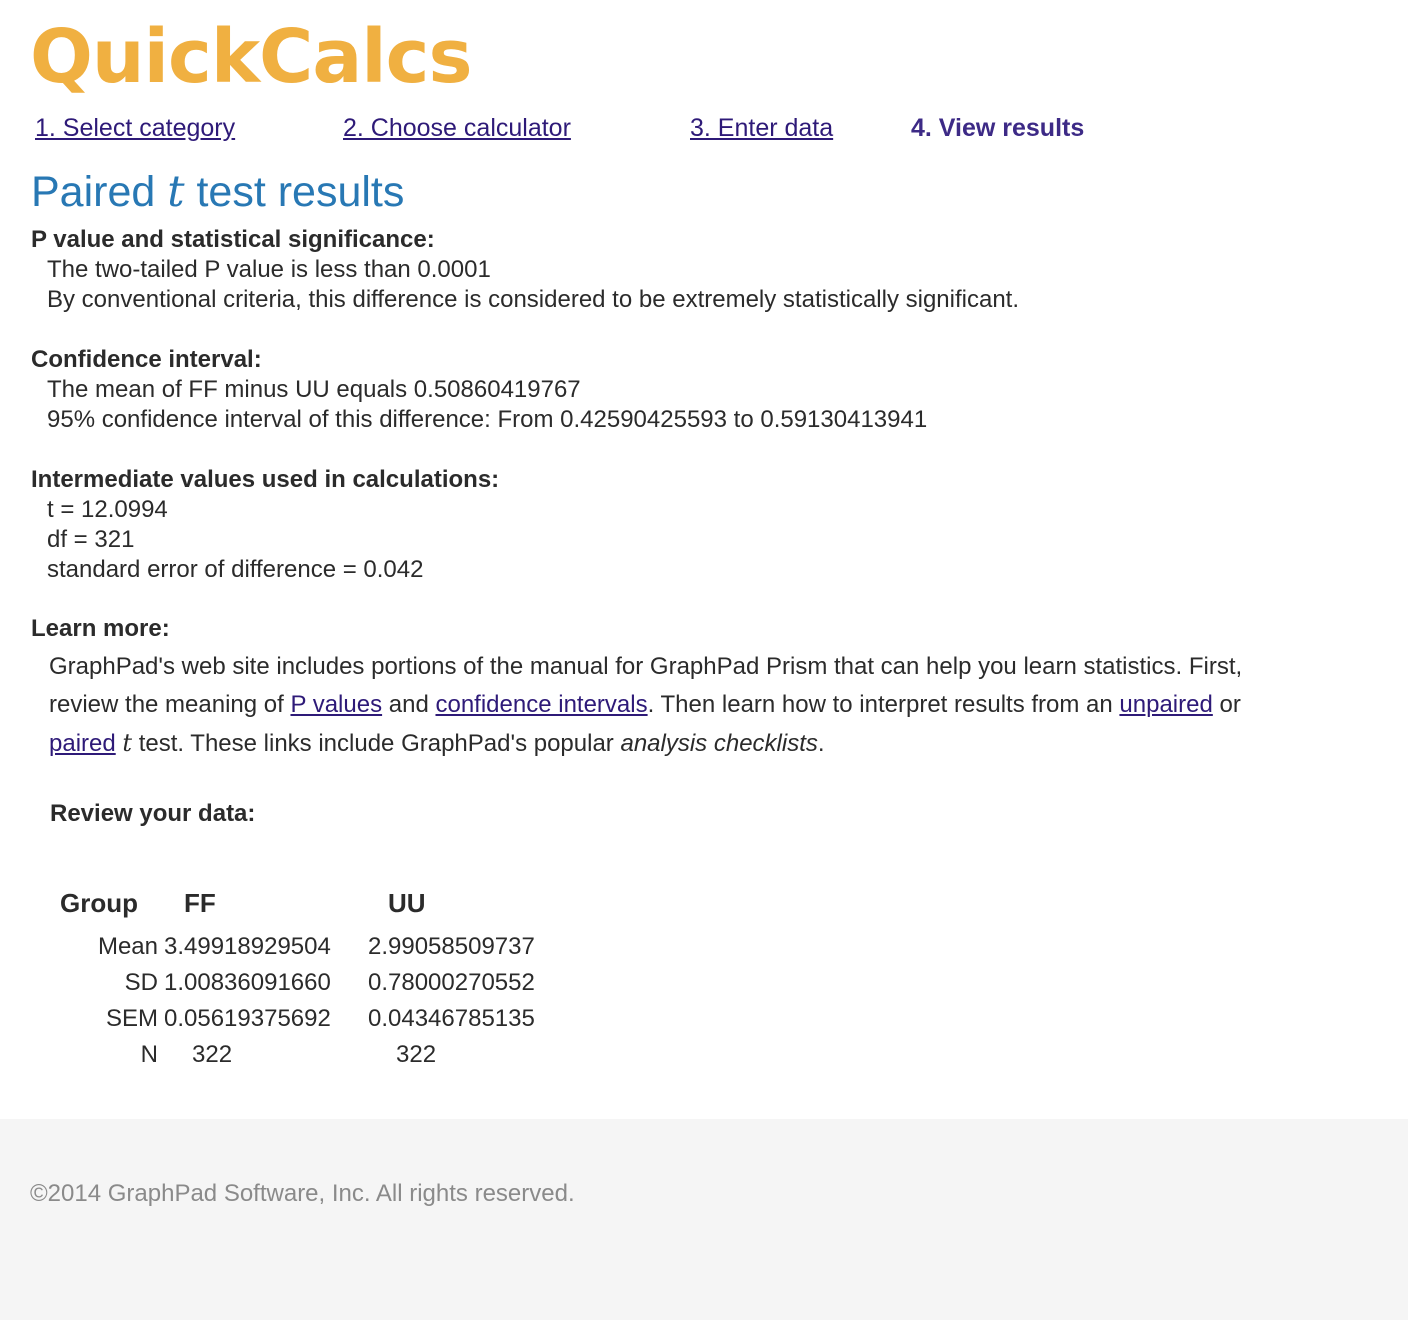 The width and height of the screenshot is (1408, 1320). Describe the element at coordinates (541, 704) in the screenshot. I see `confidence-intervals-link: confidence intervals` at that location.